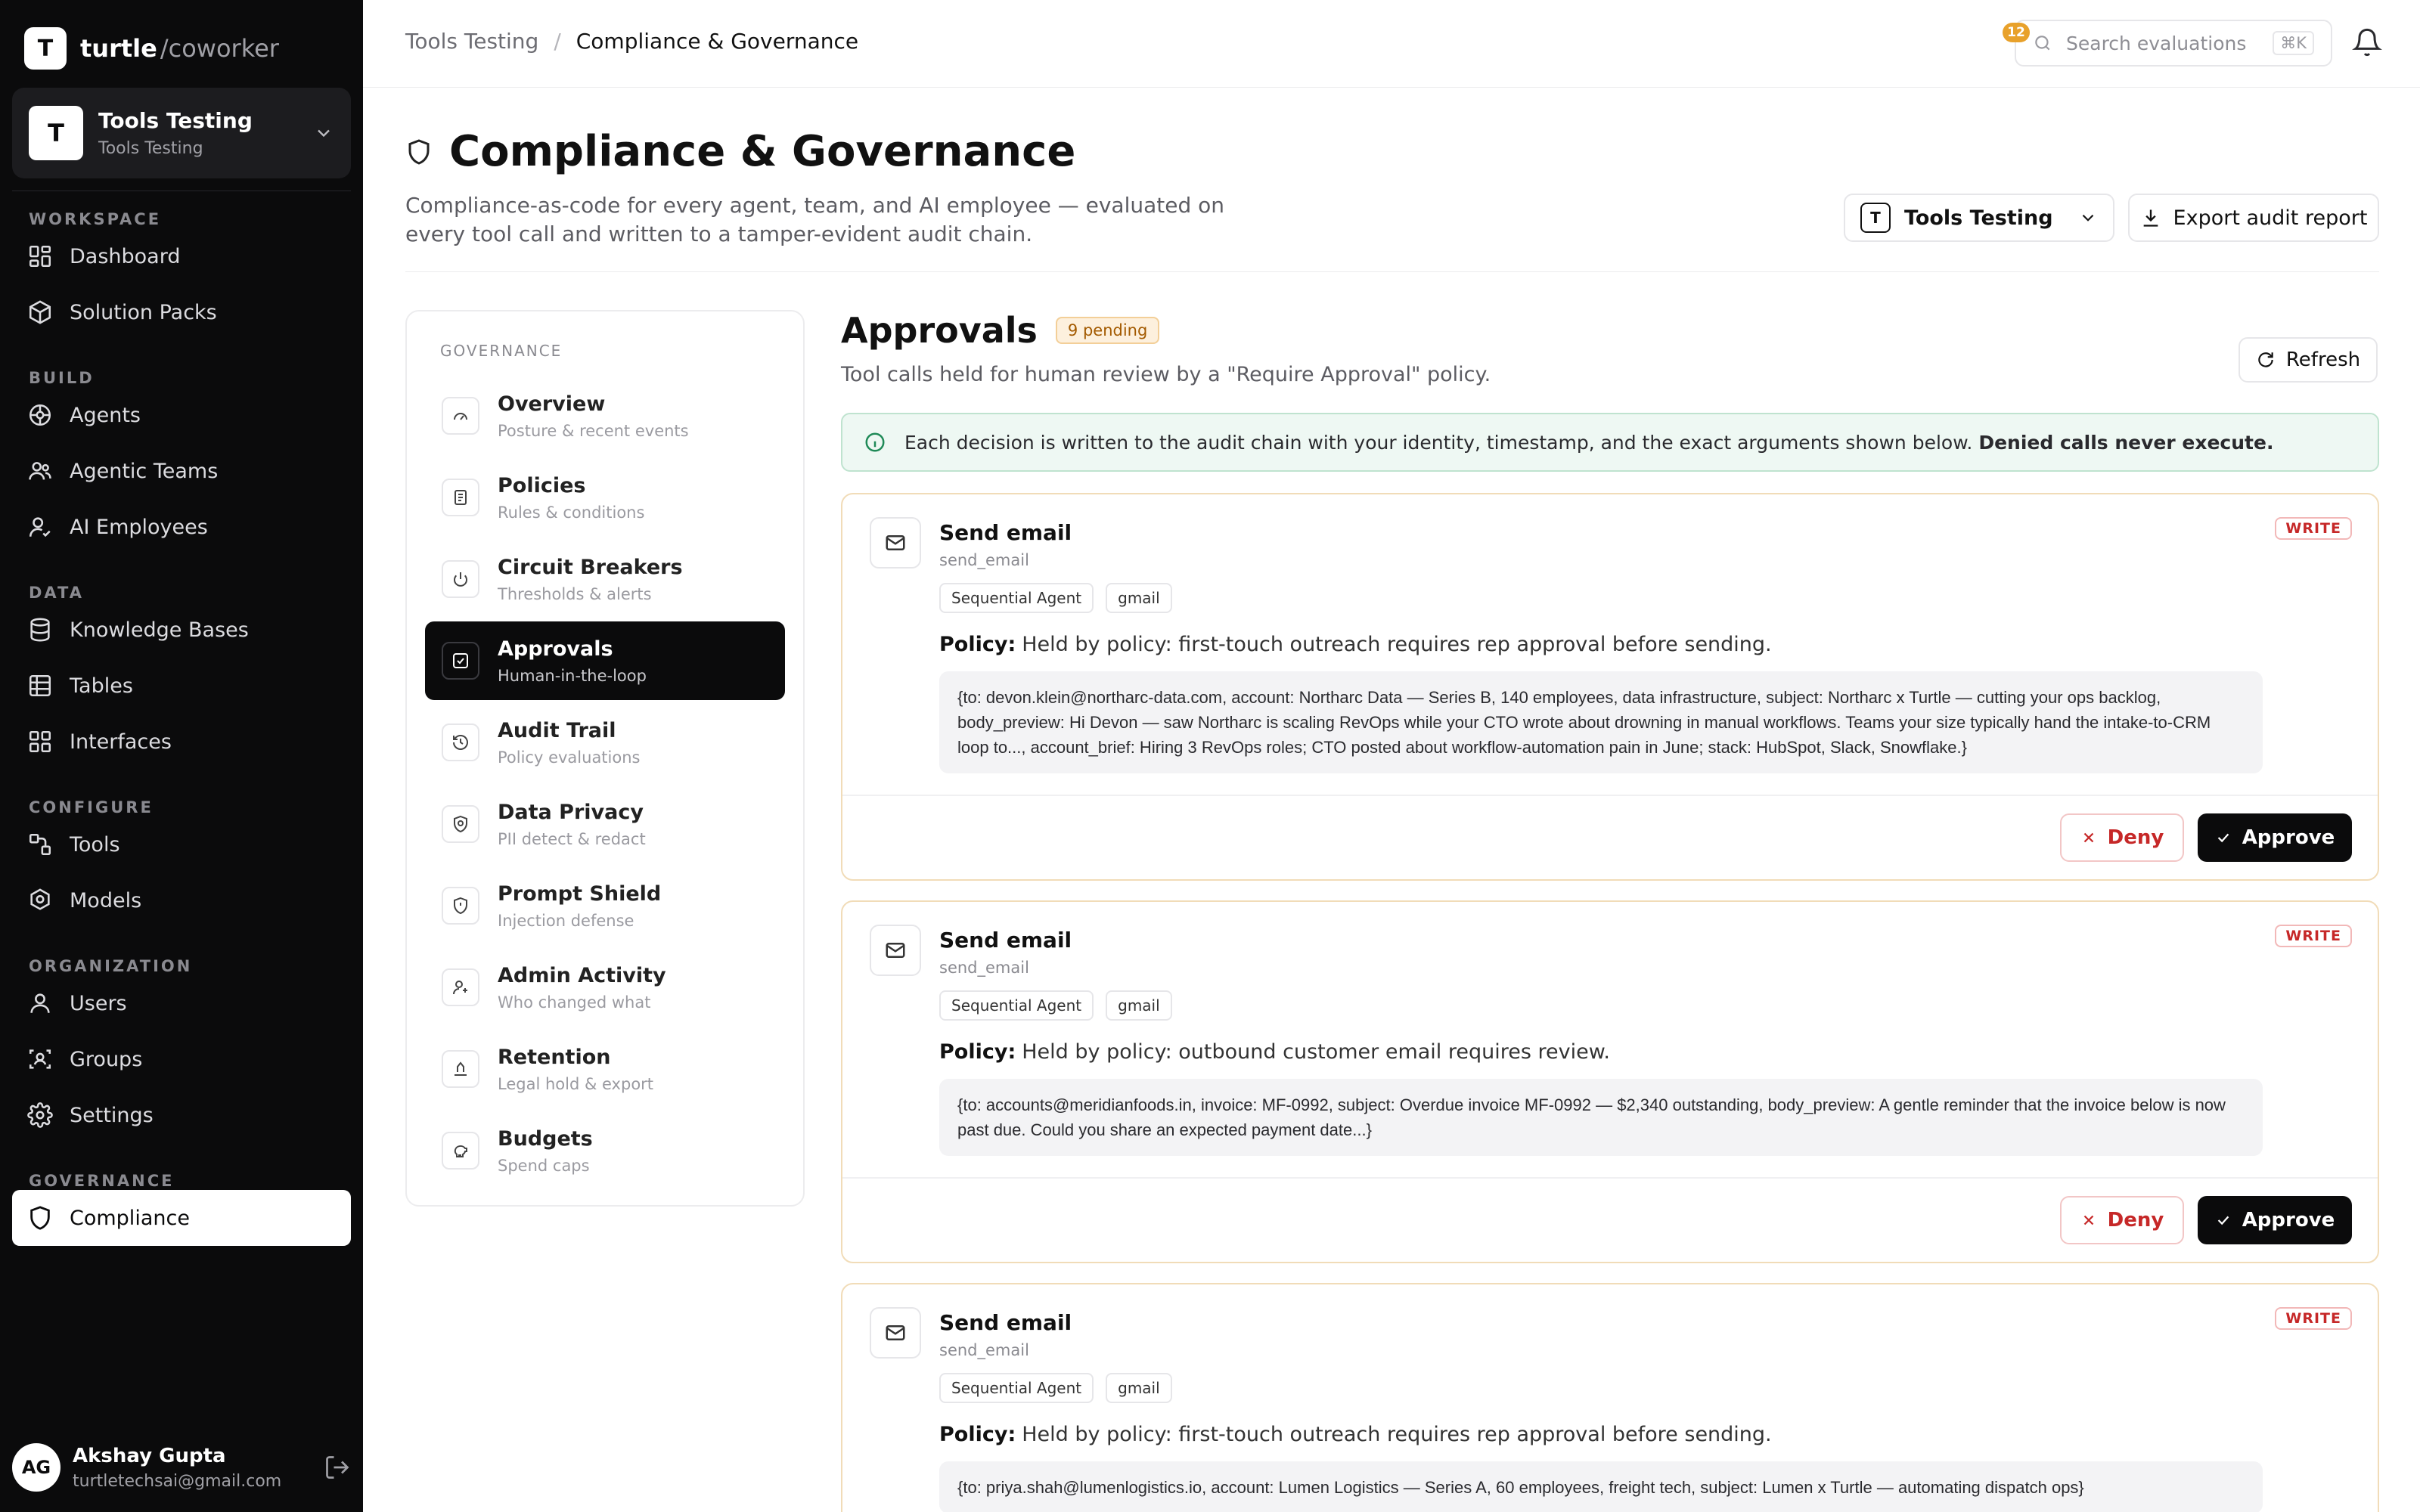 The width and height of the screenshot is (2420, 1512). Describe the element at coordinates (984, 1350) in the screenshot. I see `tool-id: send_email` at that location.